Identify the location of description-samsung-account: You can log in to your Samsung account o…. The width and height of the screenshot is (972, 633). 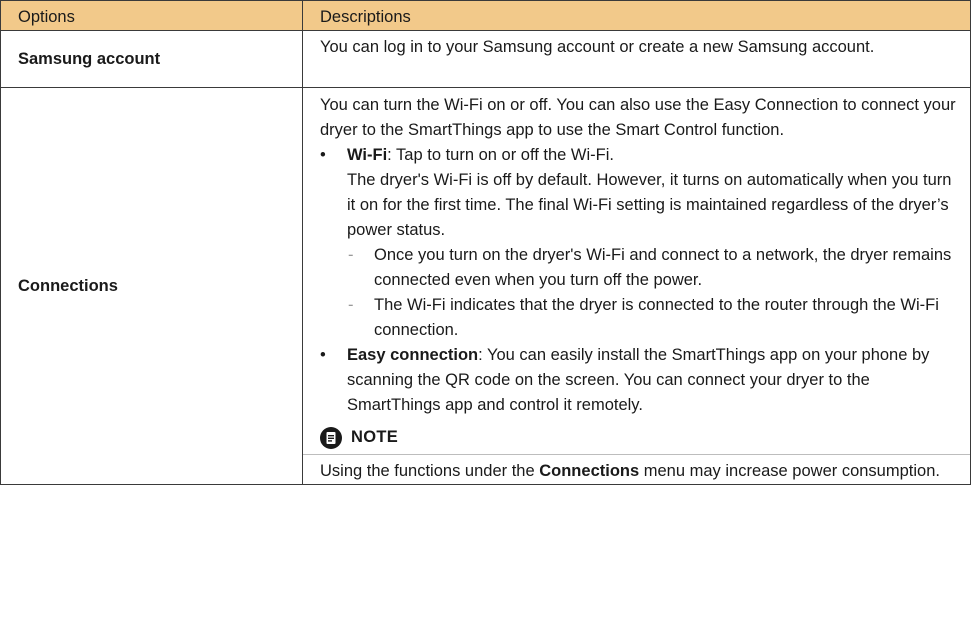
(636, 59).